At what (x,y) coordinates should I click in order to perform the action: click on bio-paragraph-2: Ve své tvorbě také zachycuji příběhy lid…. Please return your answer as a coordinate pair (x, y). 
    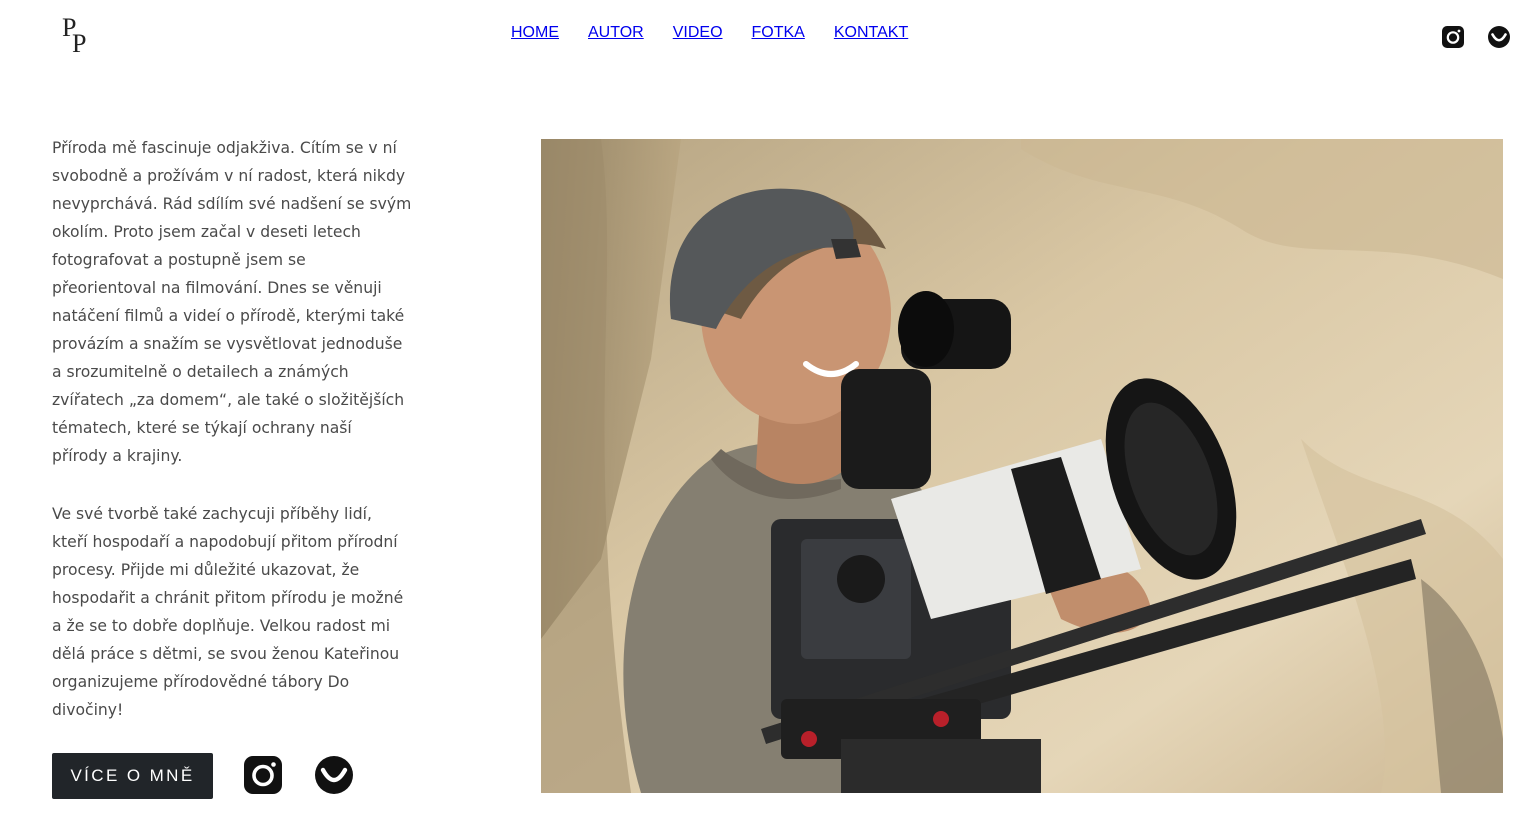
    Looking at the image, I should click on (228, 612).